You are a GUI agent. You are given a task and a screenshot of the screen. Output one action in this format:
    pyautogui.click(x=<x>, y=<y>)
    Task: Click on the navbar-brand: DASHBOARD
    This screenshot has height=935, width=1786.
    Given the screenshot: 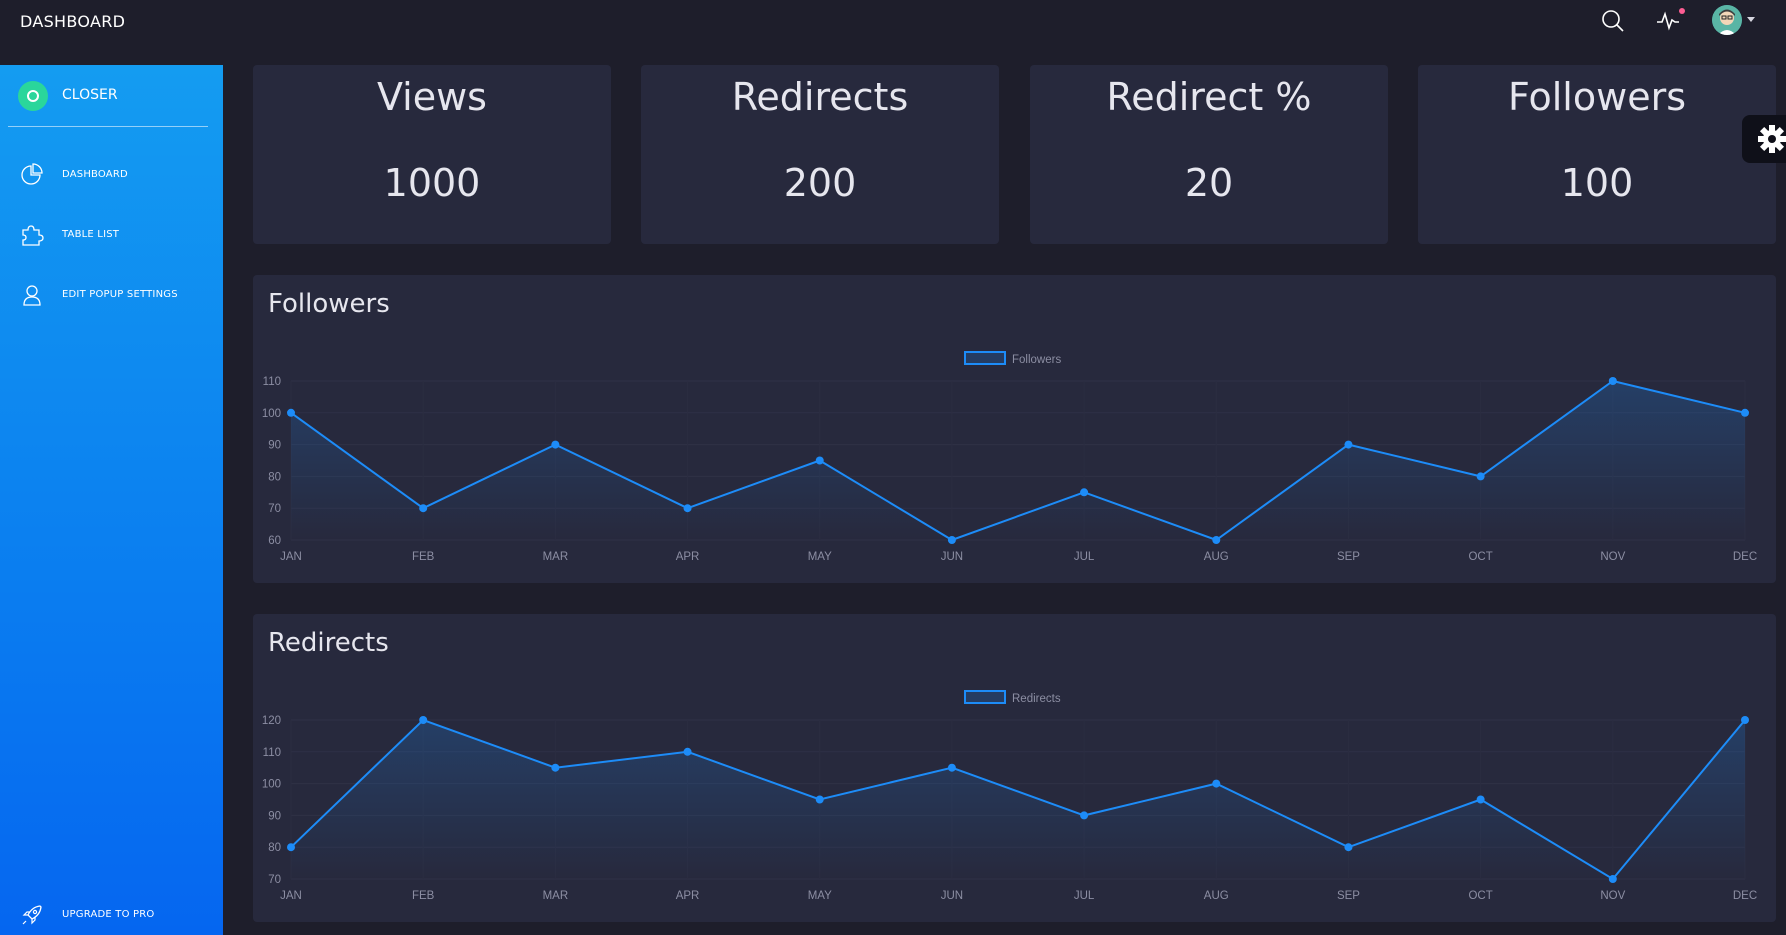 What is the action you would take?
    pyautogui.click(x=72, y=21)
    